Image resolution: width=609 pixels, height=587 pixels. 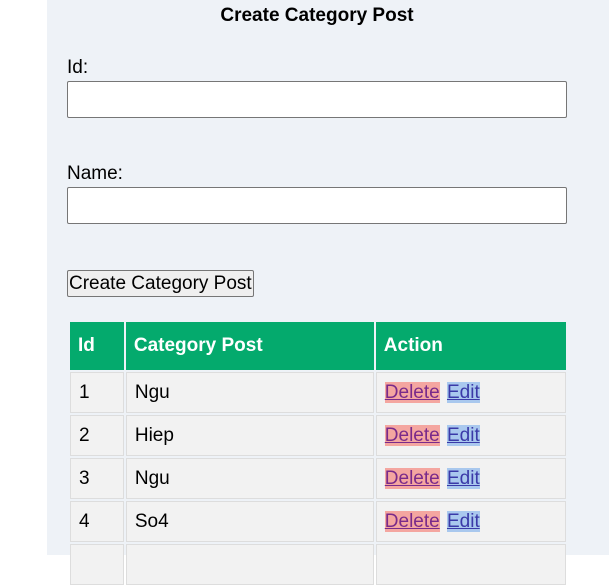 I want to click on table-row: 2 Hiep Delete Edit, so click(x=318, y=435).